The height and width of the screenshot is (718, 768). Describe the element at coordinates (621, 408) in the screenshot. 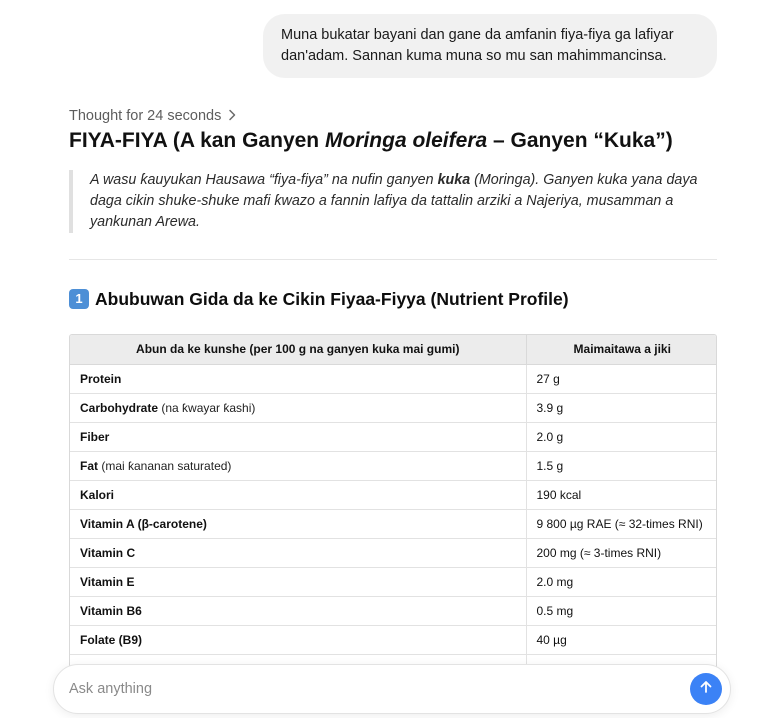

I see `table-cell-amount: 3.9 g` at that location.